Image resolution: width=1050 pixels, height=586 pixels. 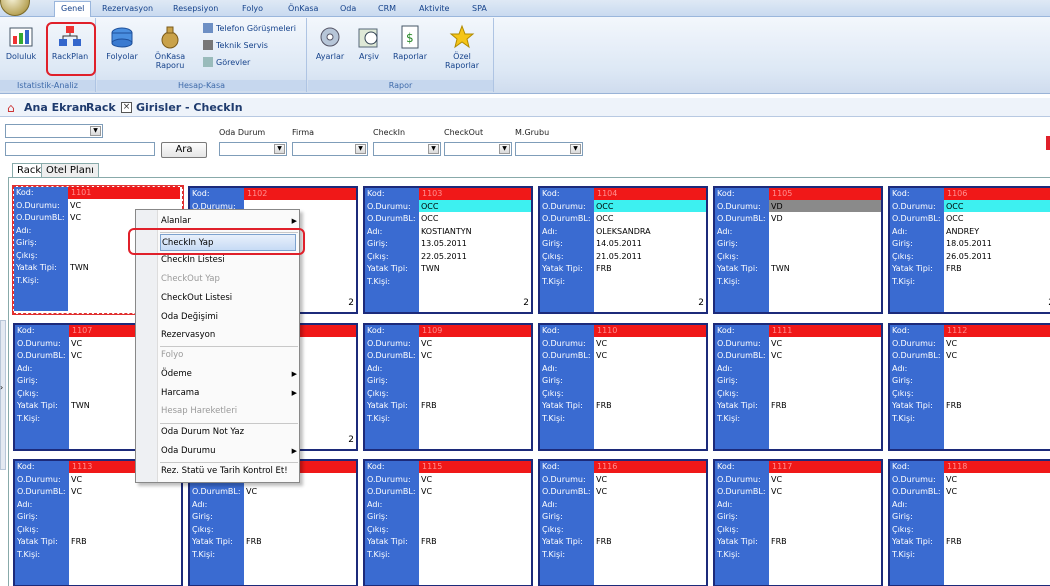 What do you see at coordinates (21, 42) in the screenshot?
I see `doluluk-button: Doluluk` at bounding box center [21, 42].